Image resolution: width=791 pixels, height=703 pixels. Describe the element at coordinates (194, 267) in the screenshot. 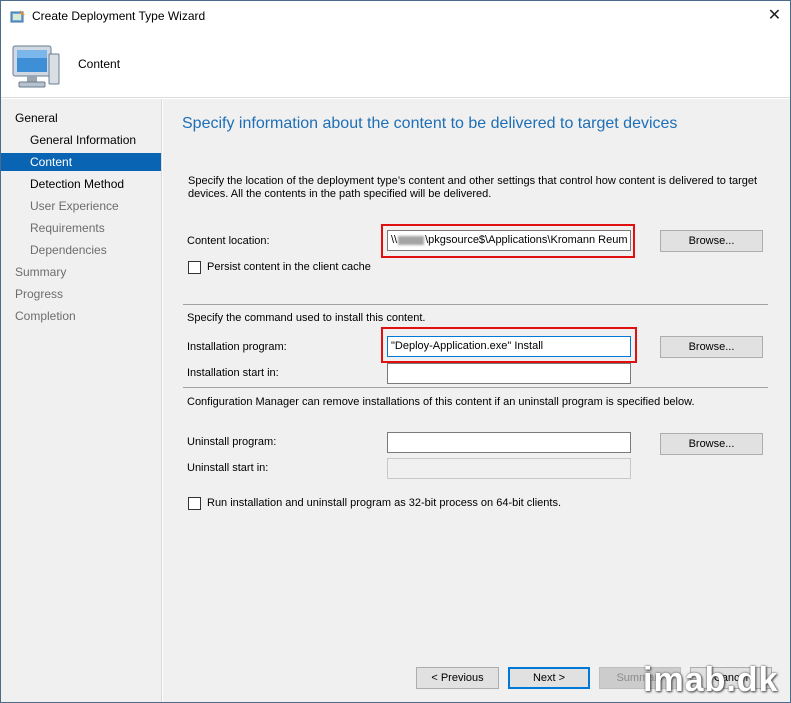

I see `persist-cache-checkbox` at that location.